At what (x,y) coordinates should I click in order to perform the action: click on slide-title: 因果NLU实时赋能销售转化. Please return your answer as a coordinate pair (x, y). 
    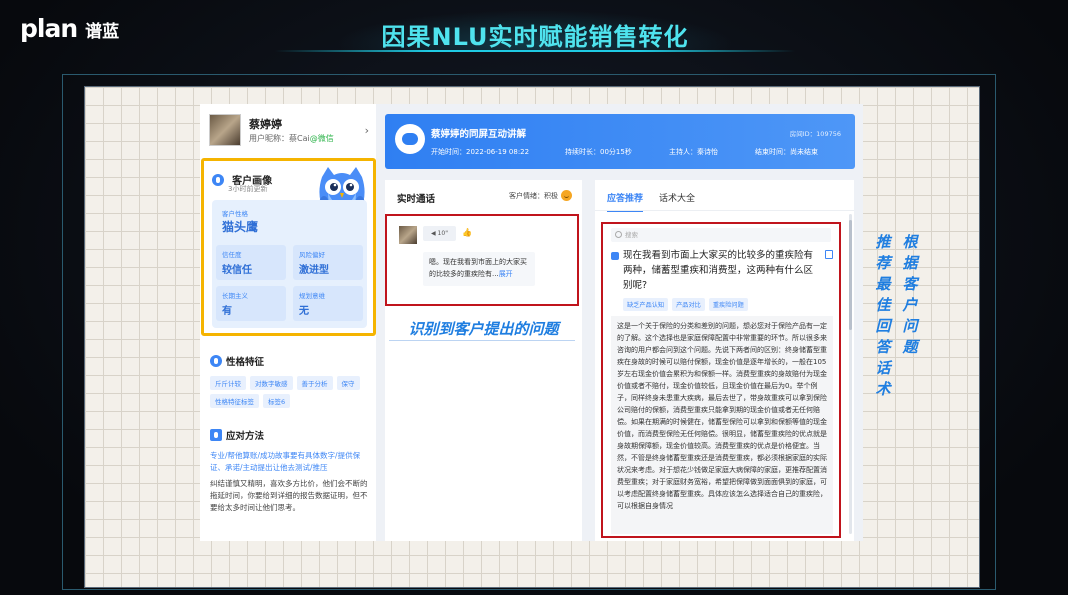
    Looking at the image, I should click on (535, 36).